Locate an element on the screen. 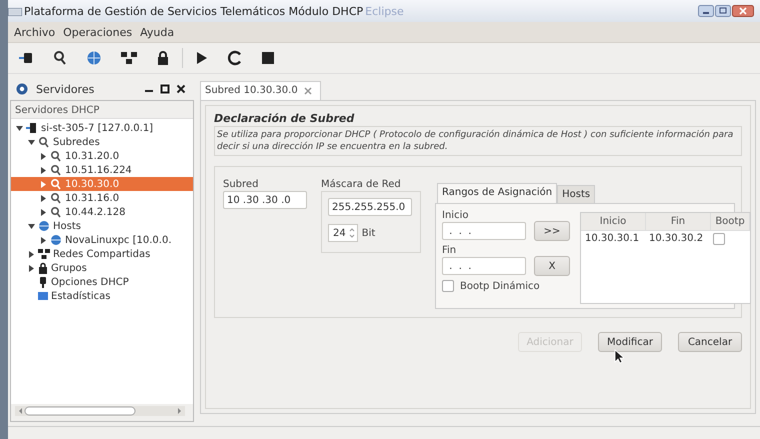 Image resolution: width=760 pixels, height=439 pixels. stop-icon is located at coordinates (268, 58).